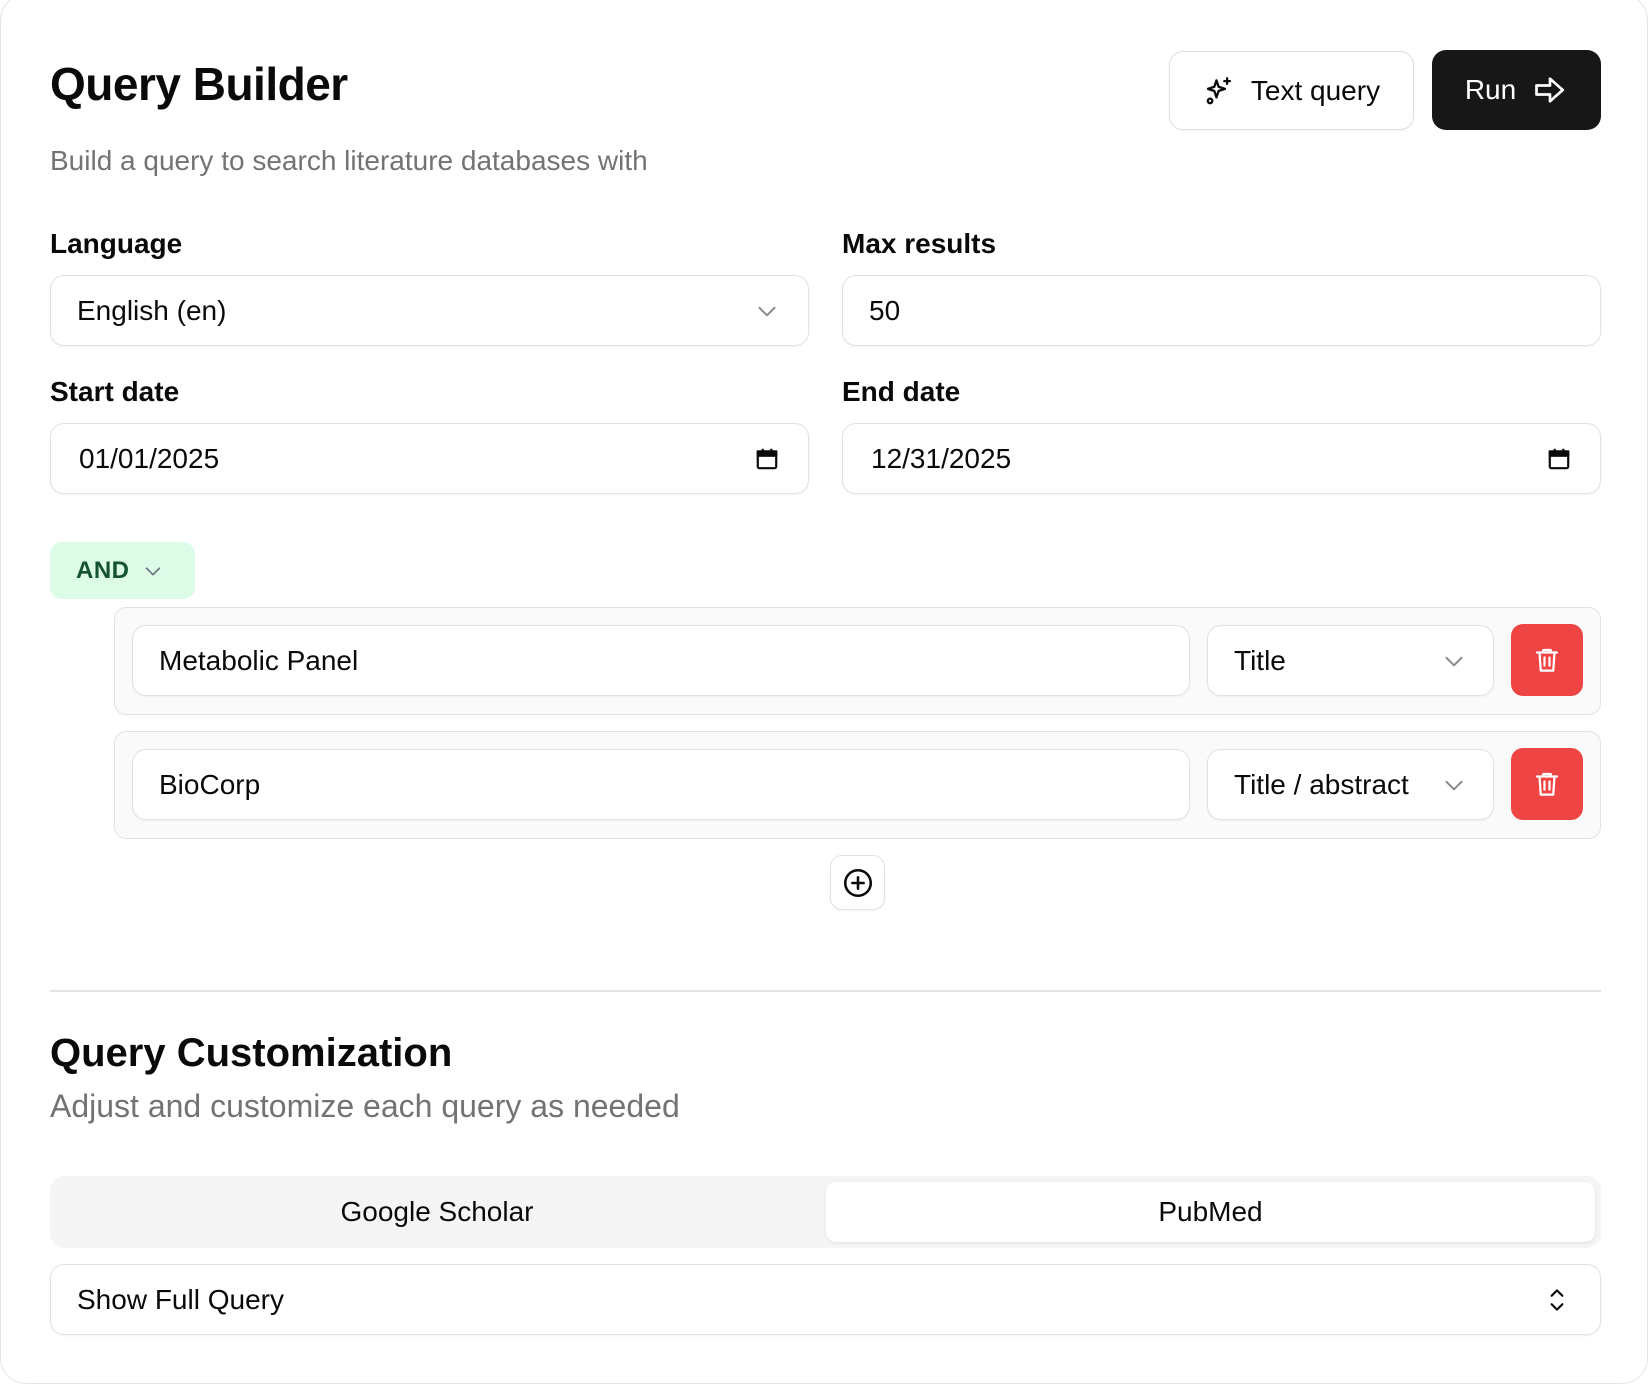 The width and height of the screenshot is (1650, 1386). What do you see at coordinates (885, 310) in the screenshot?
I see `max-results-value: 50` at bounding box center [885, 310].